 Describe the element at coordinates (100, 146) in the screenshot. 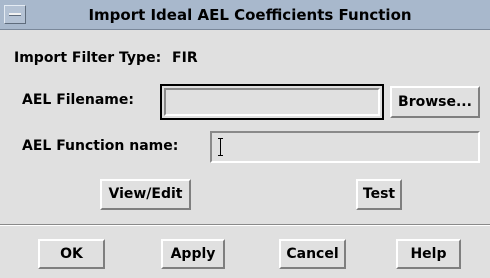

I see `ael-function-name-label: AEL Function name:` at that location.